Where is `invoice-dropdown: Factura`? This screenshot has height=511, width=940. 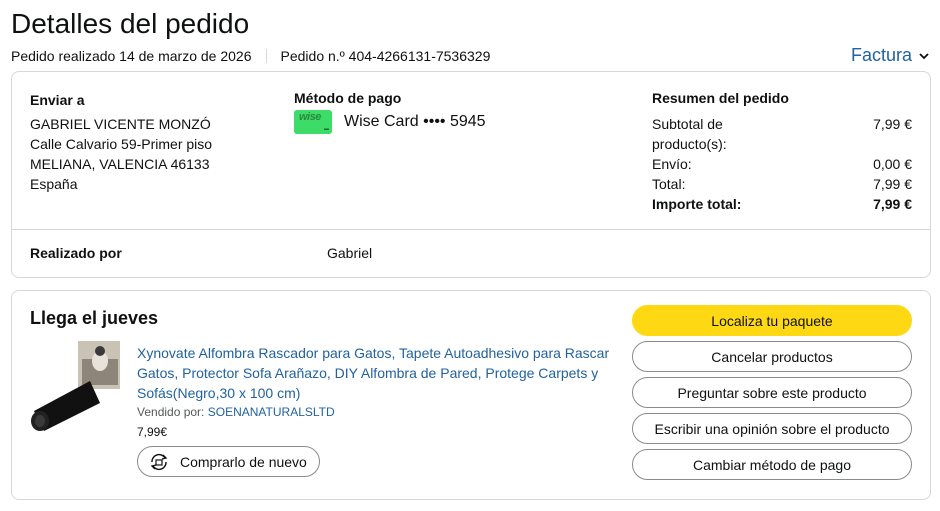 invoice-dropdown: Factura is located at coordinates (890, 55).